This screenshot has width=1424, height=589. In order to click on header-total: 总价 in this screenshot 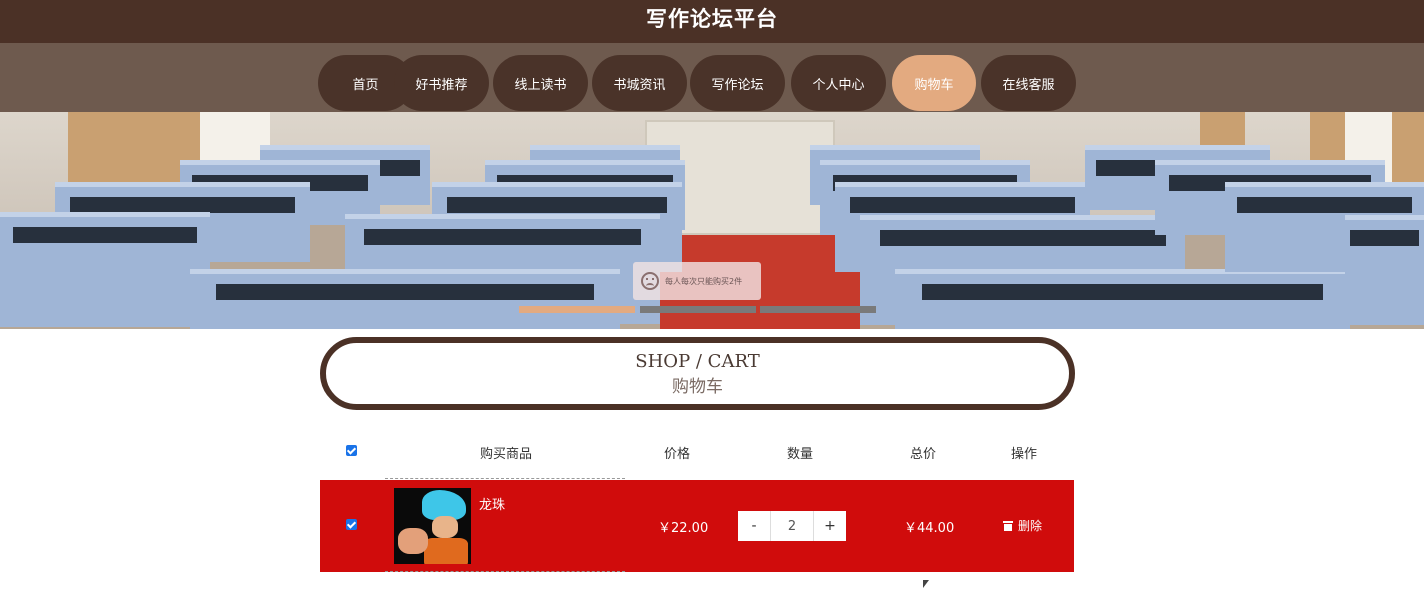, I will do `click(923, 454)`.